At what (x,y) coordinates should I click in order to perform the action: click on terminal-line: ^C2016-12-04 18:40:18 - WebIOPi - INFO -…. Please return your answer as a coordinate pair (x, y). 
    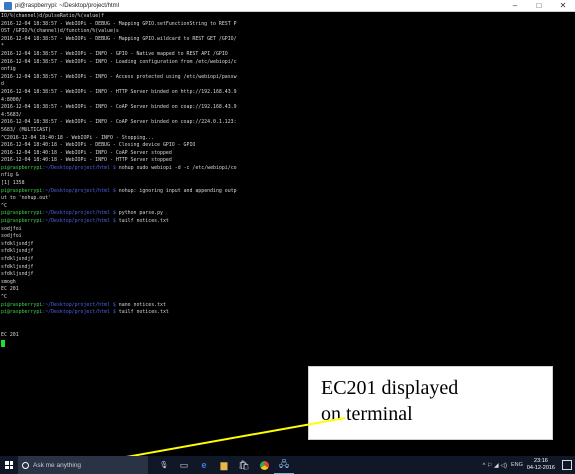
    Looking at the image, I should click on (288, 139).